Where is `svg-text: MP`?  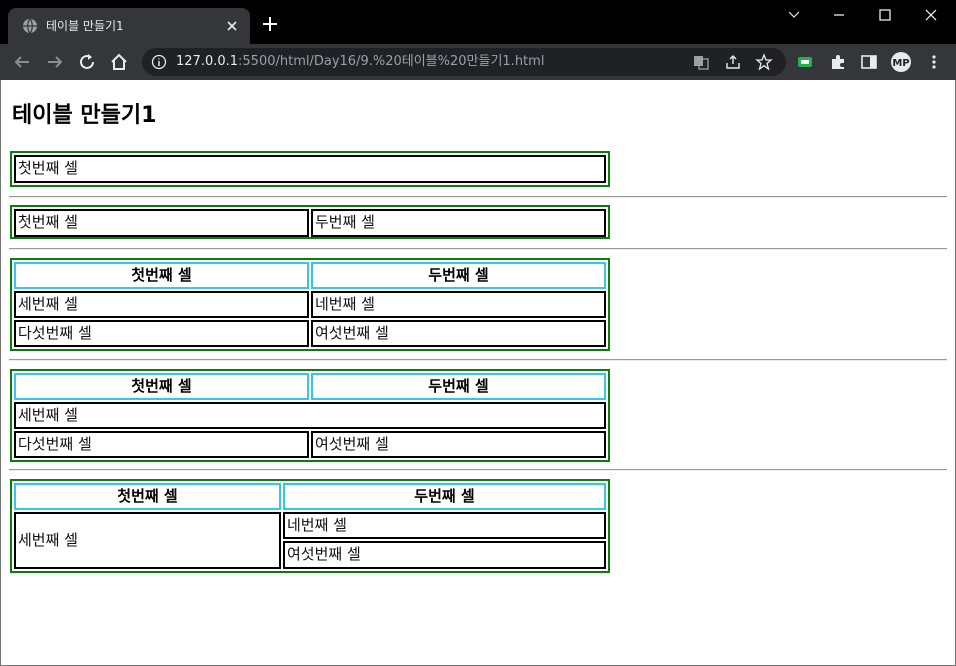 svg-text: MP is located at coordinates (900, 63).